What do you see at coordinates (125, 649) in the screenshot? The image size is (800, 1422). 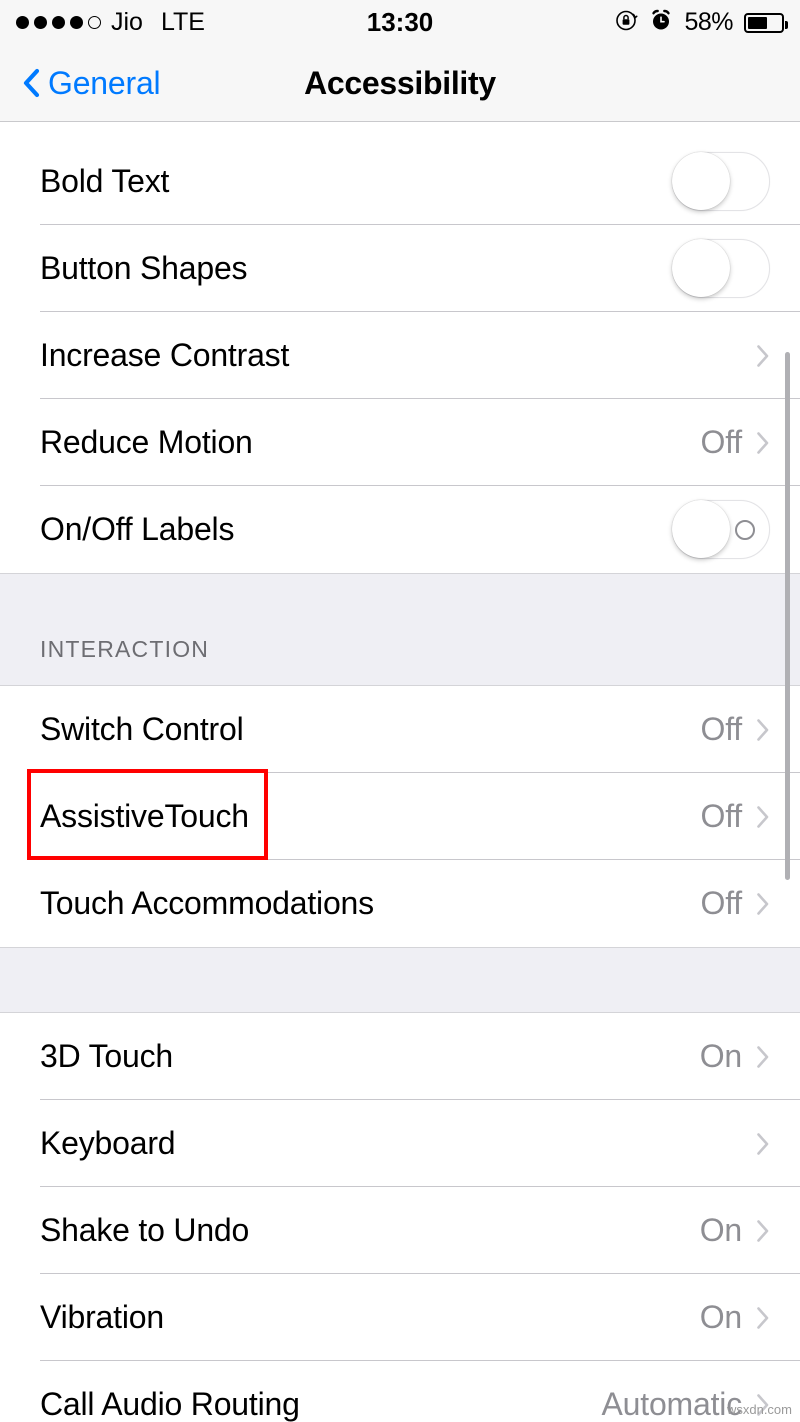 I see `section-header-label: INTERACTION` at bounding box center [125, 649].